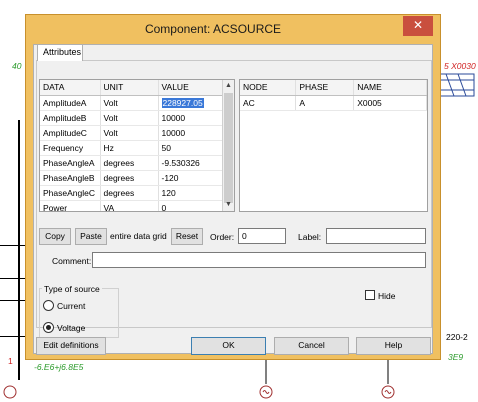  What do you see at coordinates (72, 289) in the screenshot?
I see `source-type-group-label: Type of source` at bounding box center [72, 289].